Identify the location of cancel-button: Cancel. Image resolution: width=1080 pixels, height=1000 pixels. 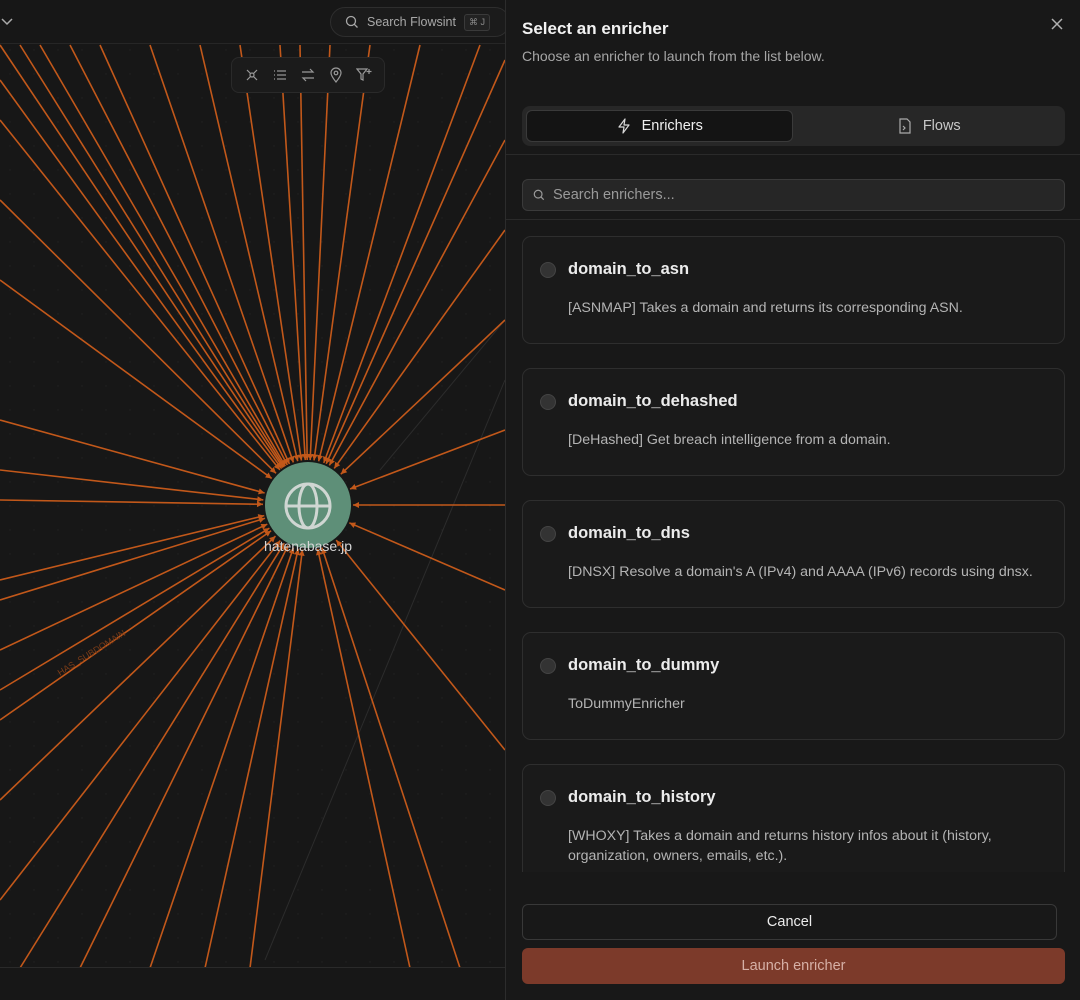
(789, 922).